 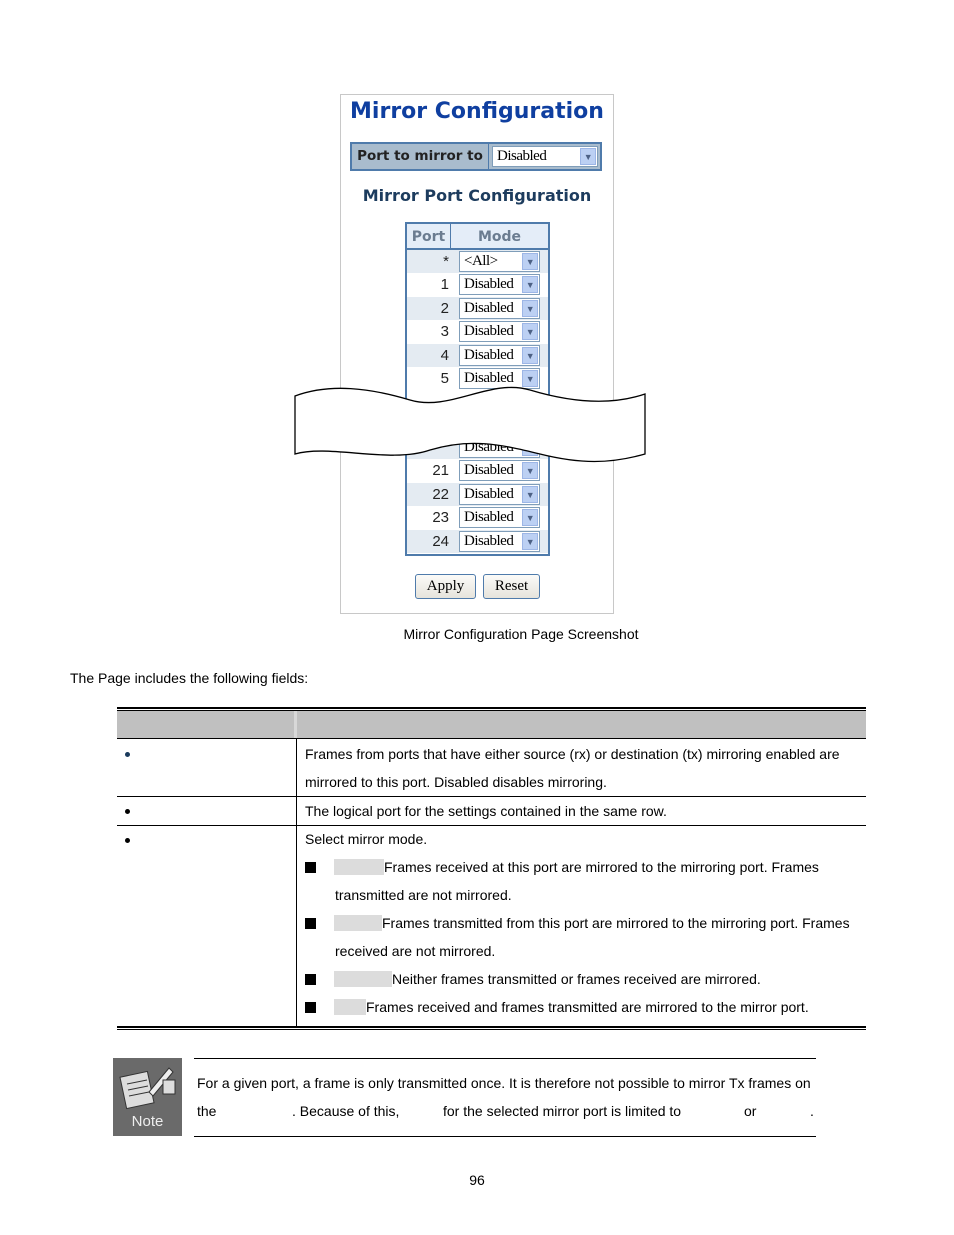 What do you see at coordinates (491, 724) in the screenshot?
I see `table-header` at bounding box center [491, 724].